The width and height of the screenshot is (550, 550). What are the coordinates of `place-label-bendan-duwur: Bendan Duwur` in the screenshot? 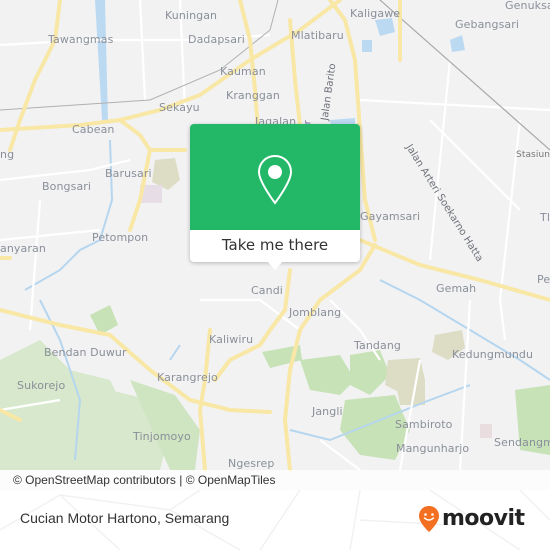 It's located at (85, 352).